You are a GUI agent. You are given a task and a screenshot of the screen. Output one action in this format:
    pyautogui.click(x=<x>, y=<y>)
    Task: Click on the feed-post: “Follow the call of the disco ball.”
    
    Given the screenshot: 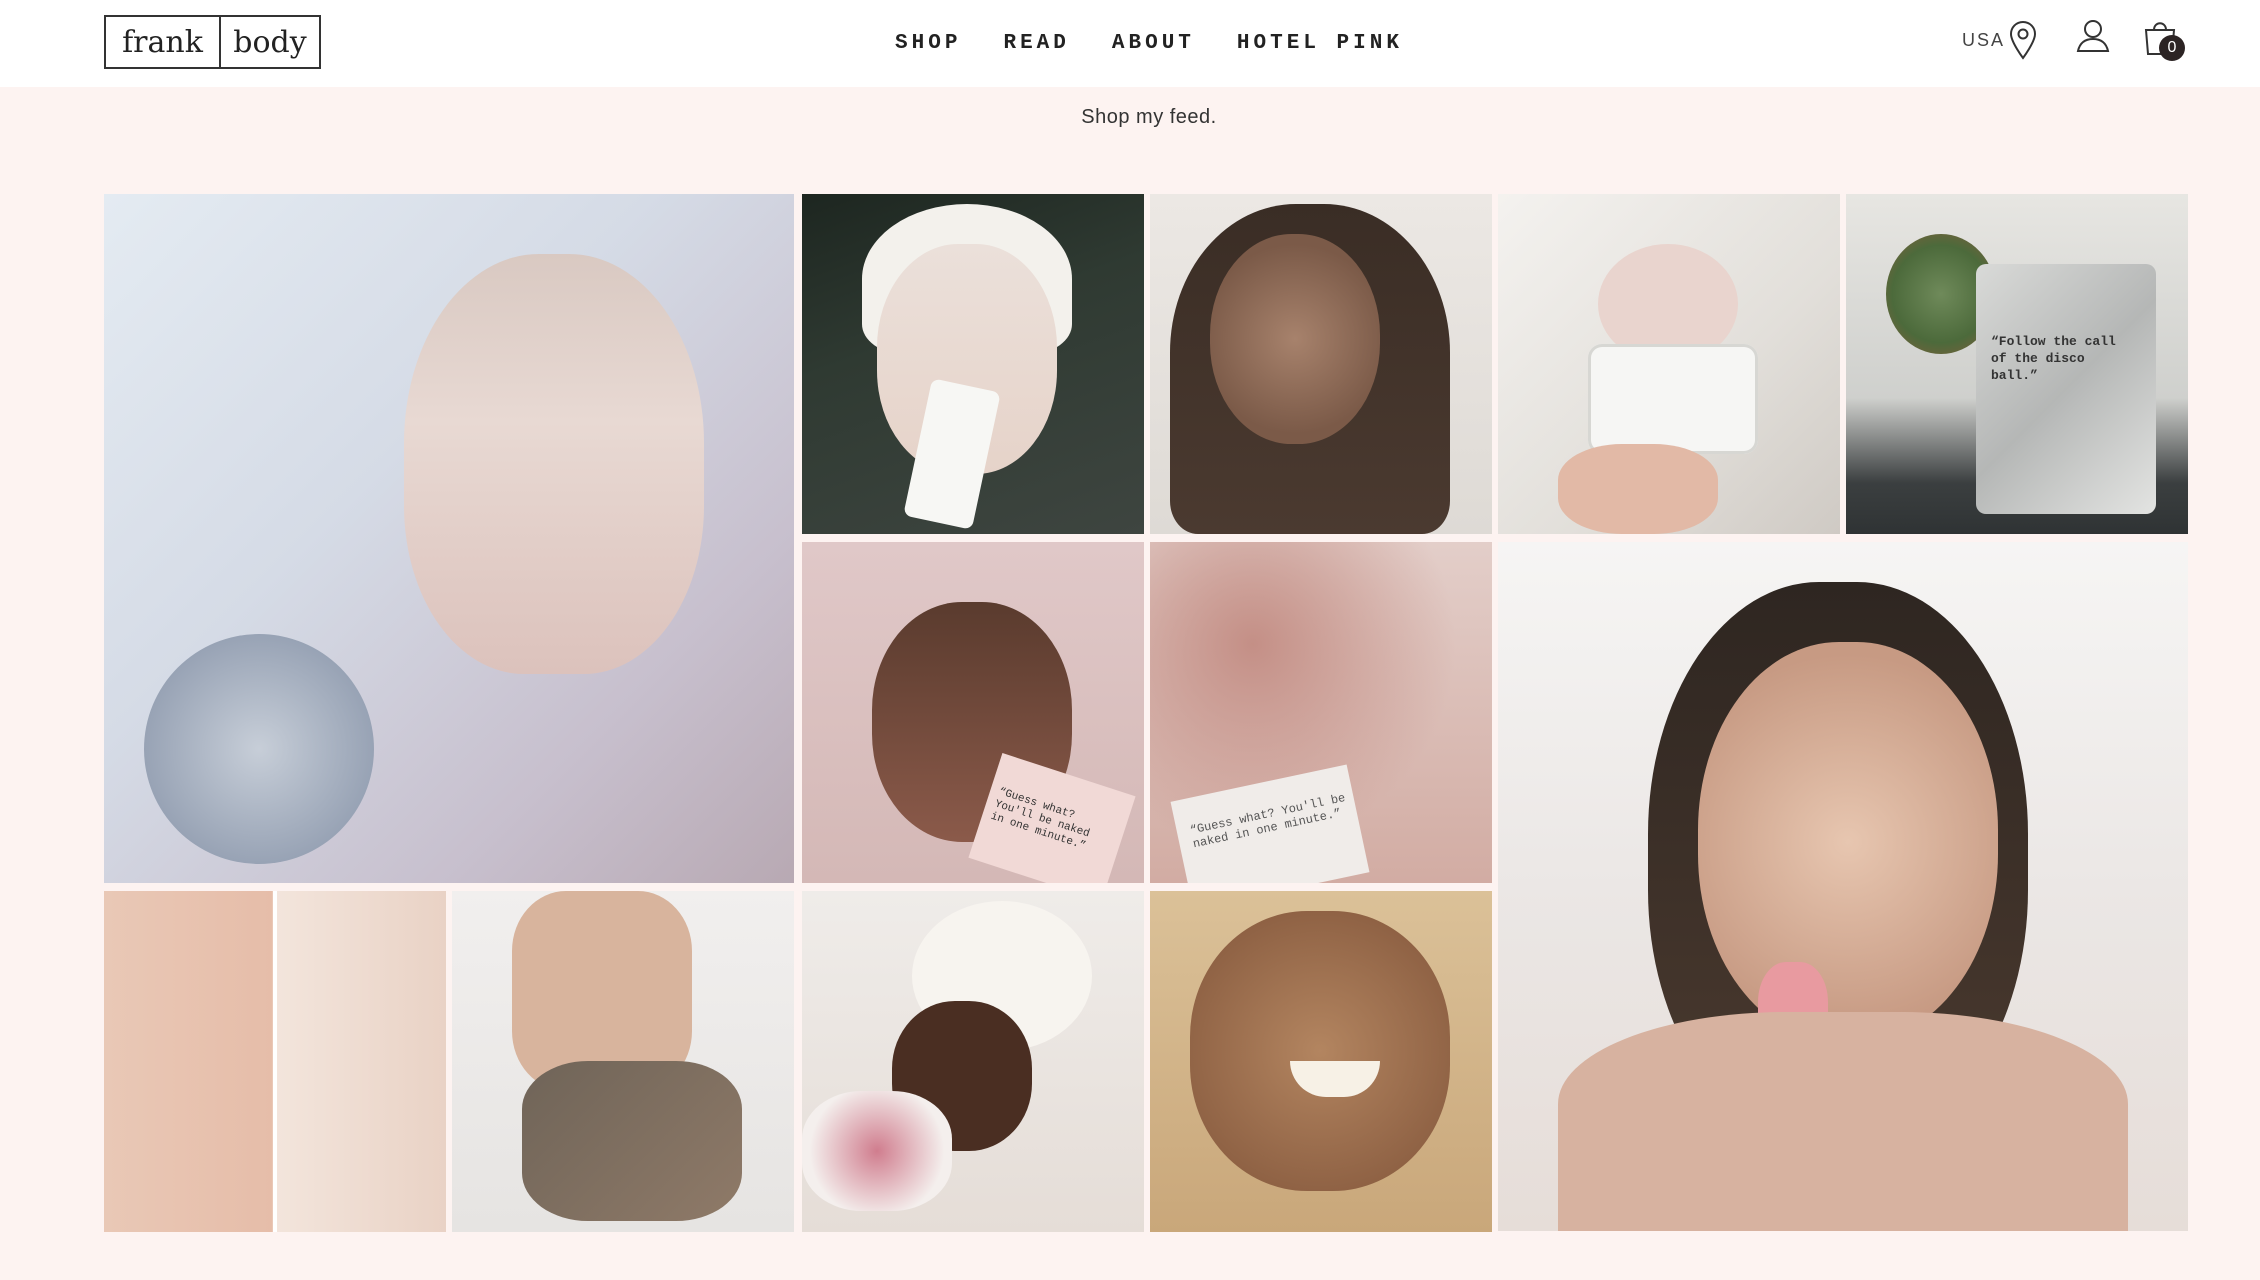 What is the action you would take?
    pyautogui.click(x=2017, y=364)
    